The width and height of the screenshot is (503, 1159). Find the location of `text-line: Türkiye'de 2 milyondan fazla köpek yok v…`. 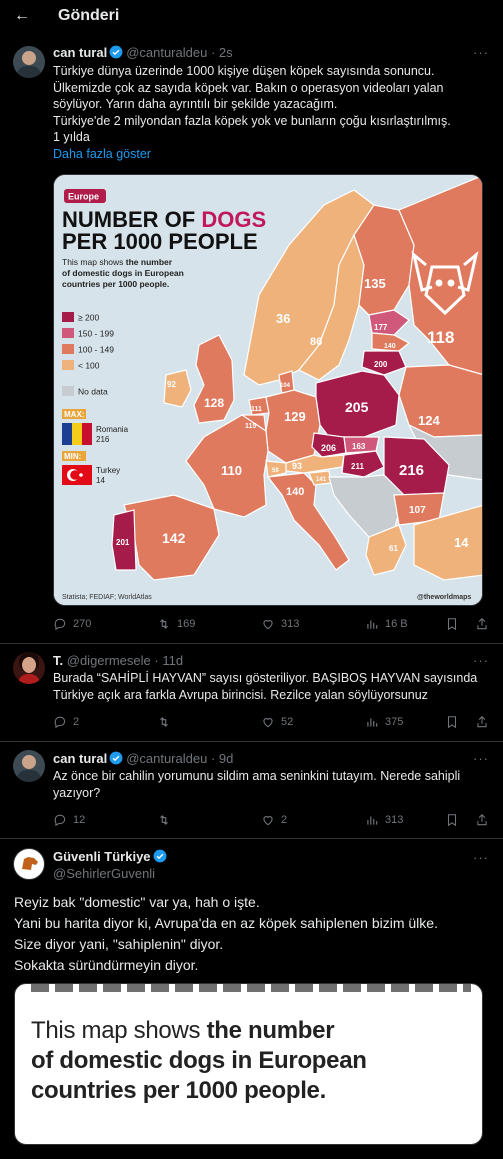

text-line: Türkiye'de 2 milyondan fazla köpek yok v… is located at coordinates (252, 120).